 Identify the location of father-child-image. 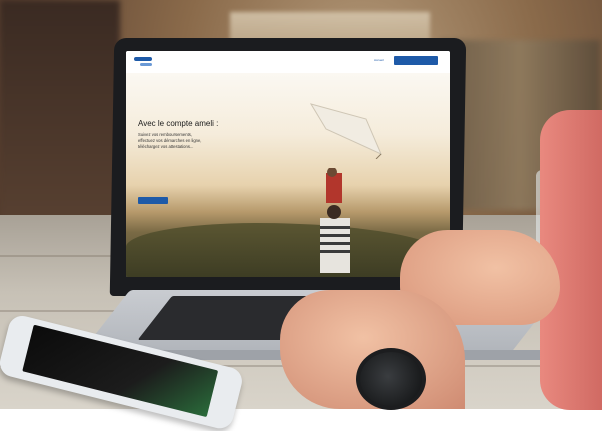
(335, 220).